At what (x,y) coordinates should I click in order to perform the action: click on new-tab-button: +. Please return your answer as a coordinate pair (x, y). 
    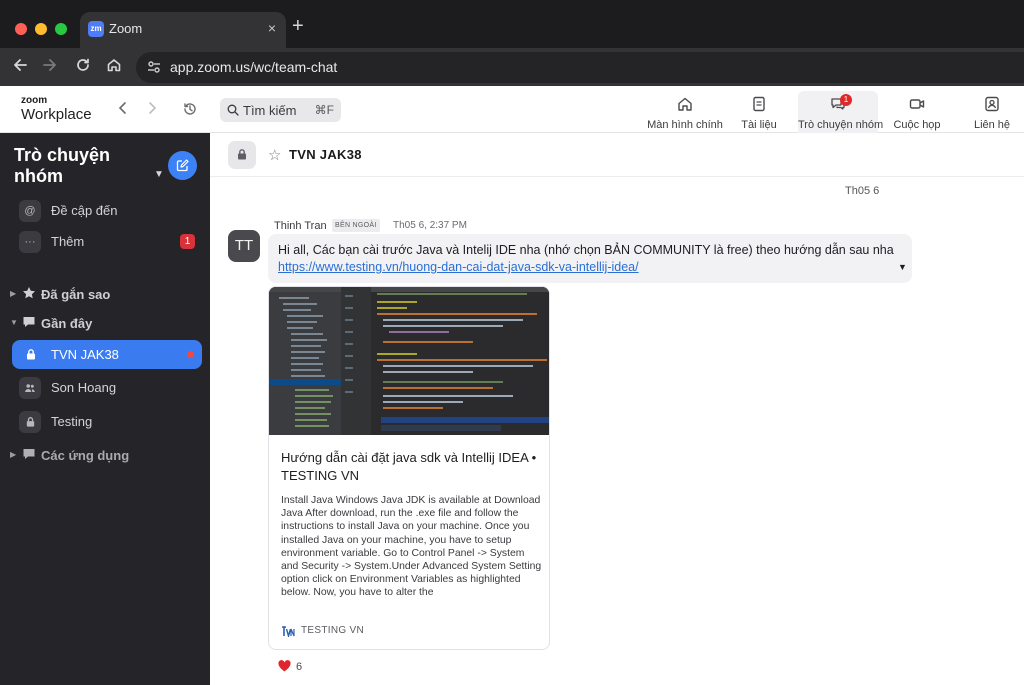
    Looking at the image, I should click on (298, 26).